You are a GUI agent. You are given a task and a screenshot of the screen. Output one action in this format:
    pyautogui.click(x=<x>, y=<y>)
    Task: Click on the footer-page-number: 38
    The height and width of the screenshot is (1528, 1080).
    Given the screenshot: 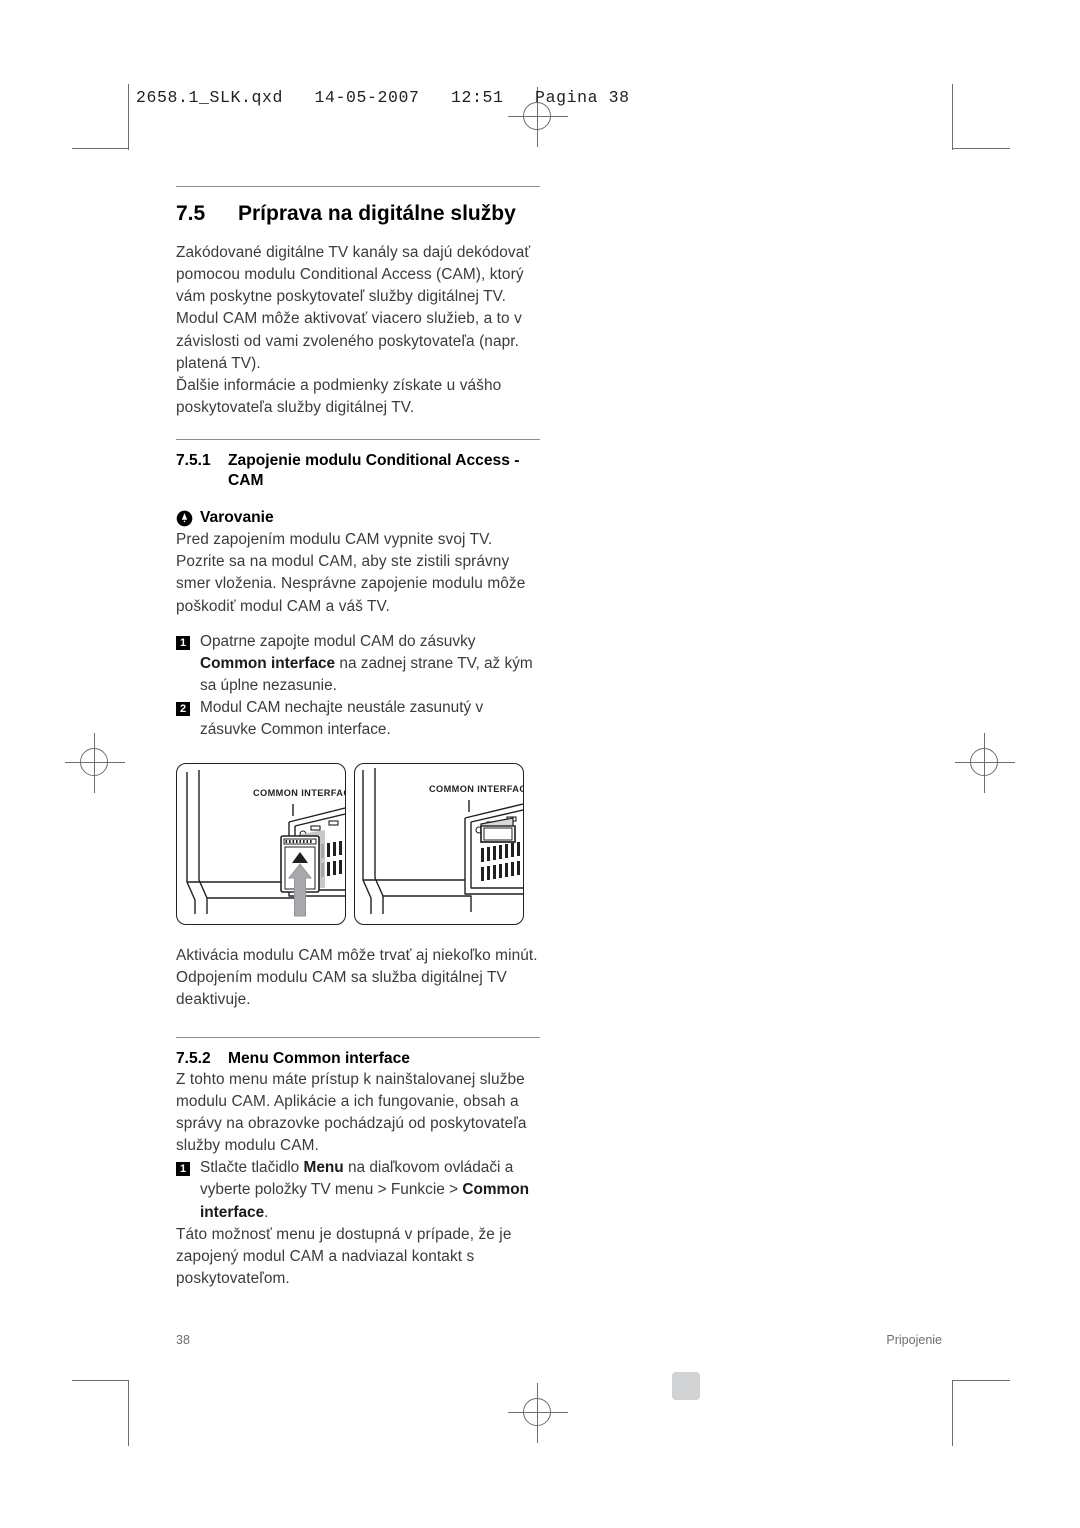 What is the action you would take?
    pyautogui.click(x=183, y=1340)
    